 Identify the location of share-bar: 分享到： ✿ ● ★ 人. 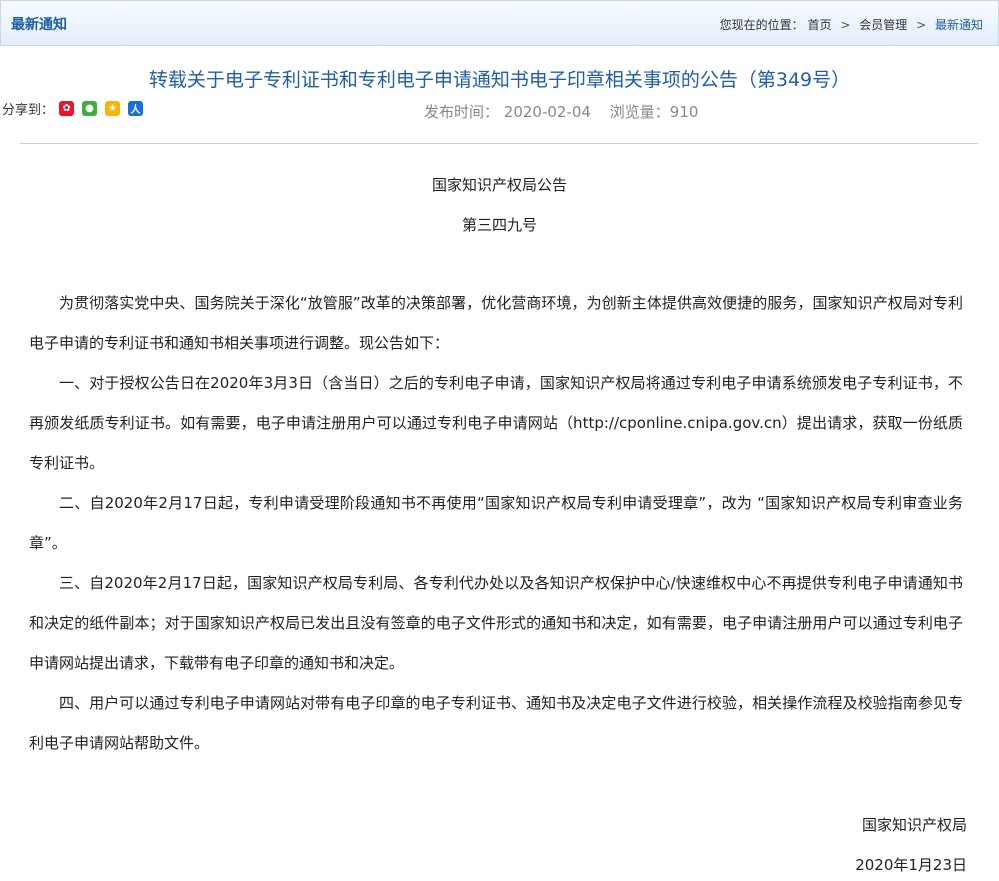
(72, 108).